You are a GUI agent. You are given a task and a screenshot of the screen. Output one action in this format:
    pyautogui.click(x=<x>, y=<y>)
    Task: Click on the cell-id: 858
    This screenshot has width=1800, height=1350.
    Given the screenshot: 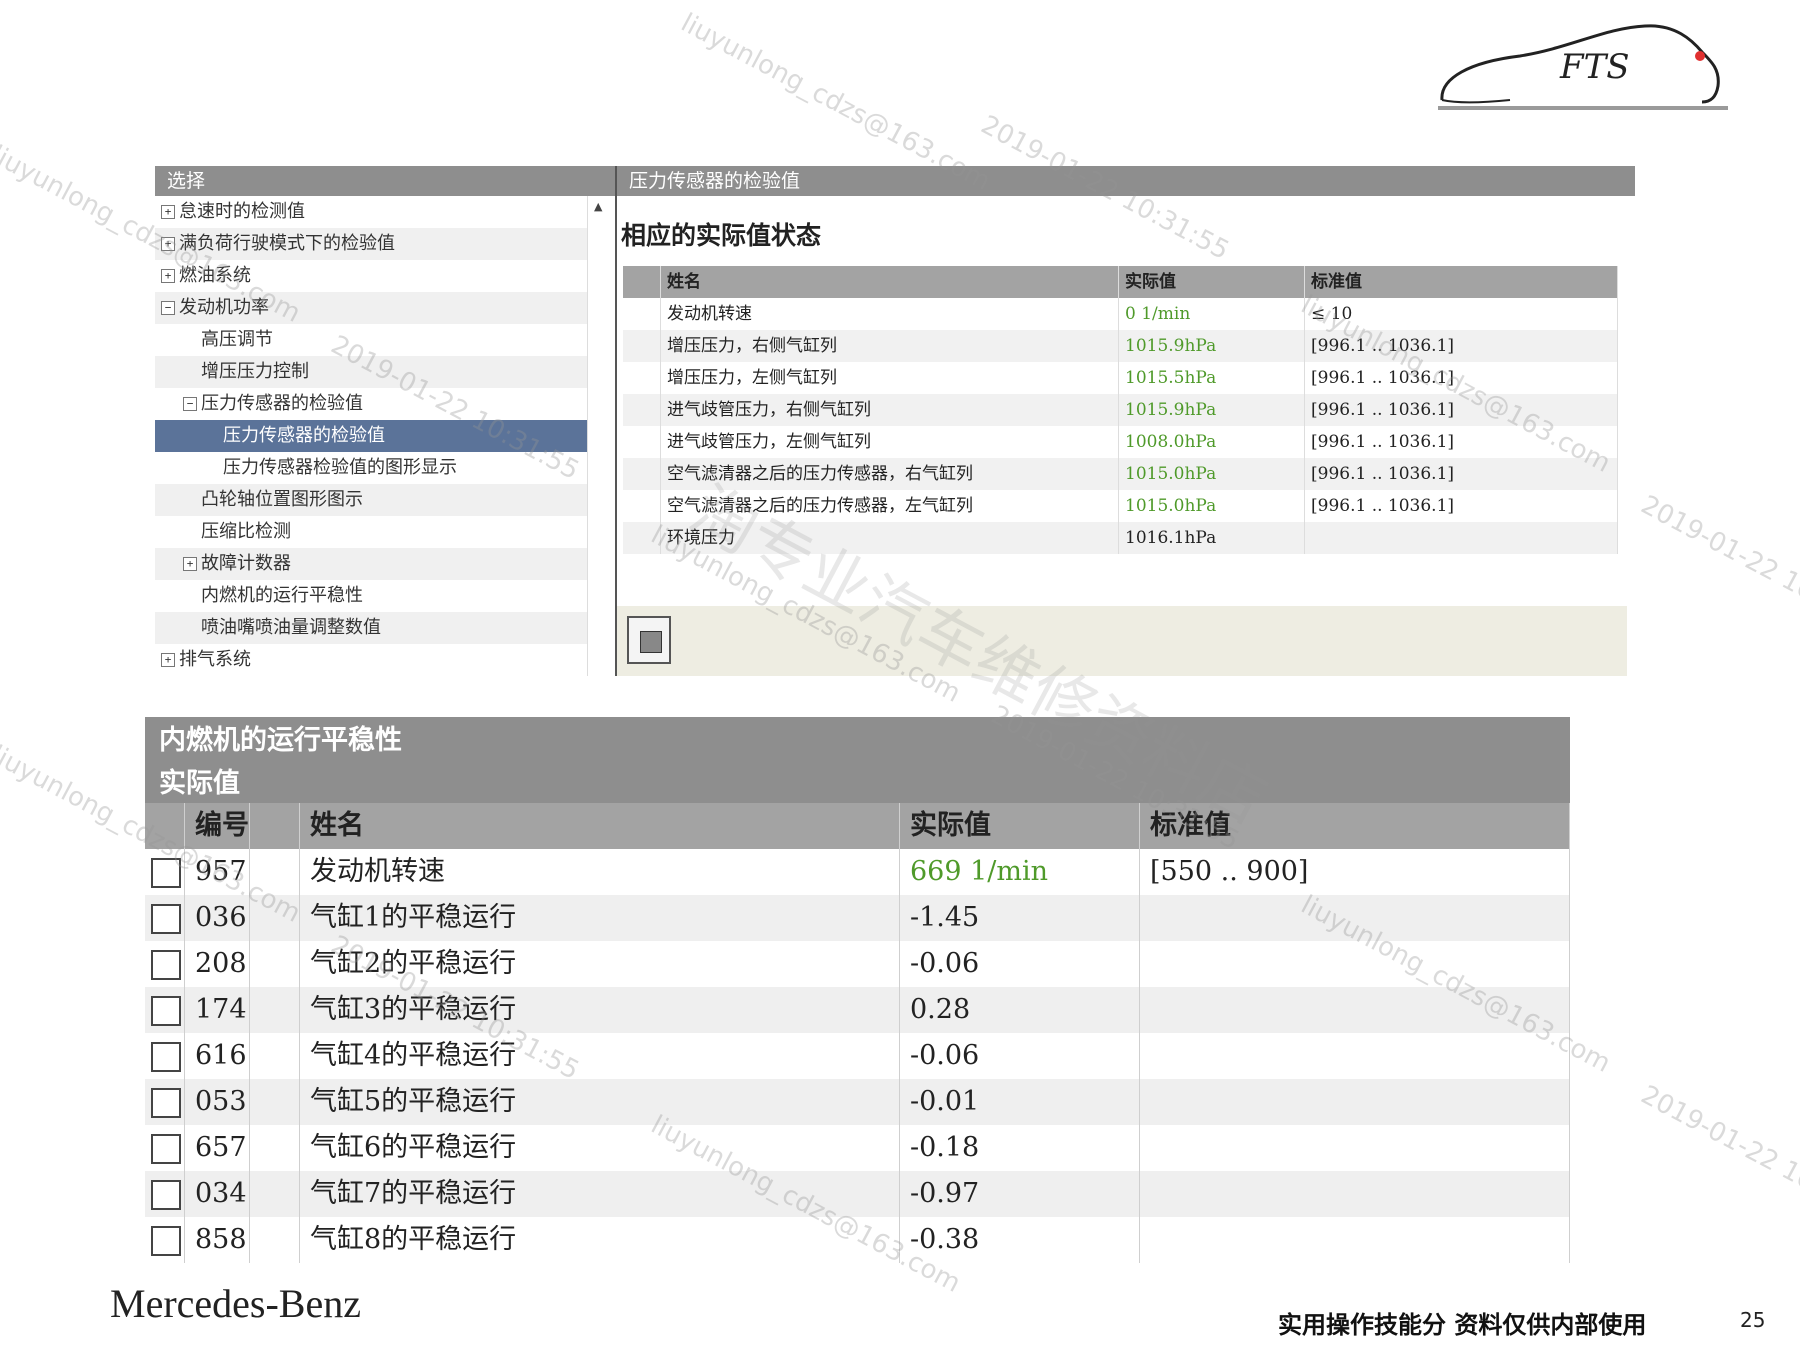 What is the action you would take?
    pyautogui.click(x=217, y=1240)
    